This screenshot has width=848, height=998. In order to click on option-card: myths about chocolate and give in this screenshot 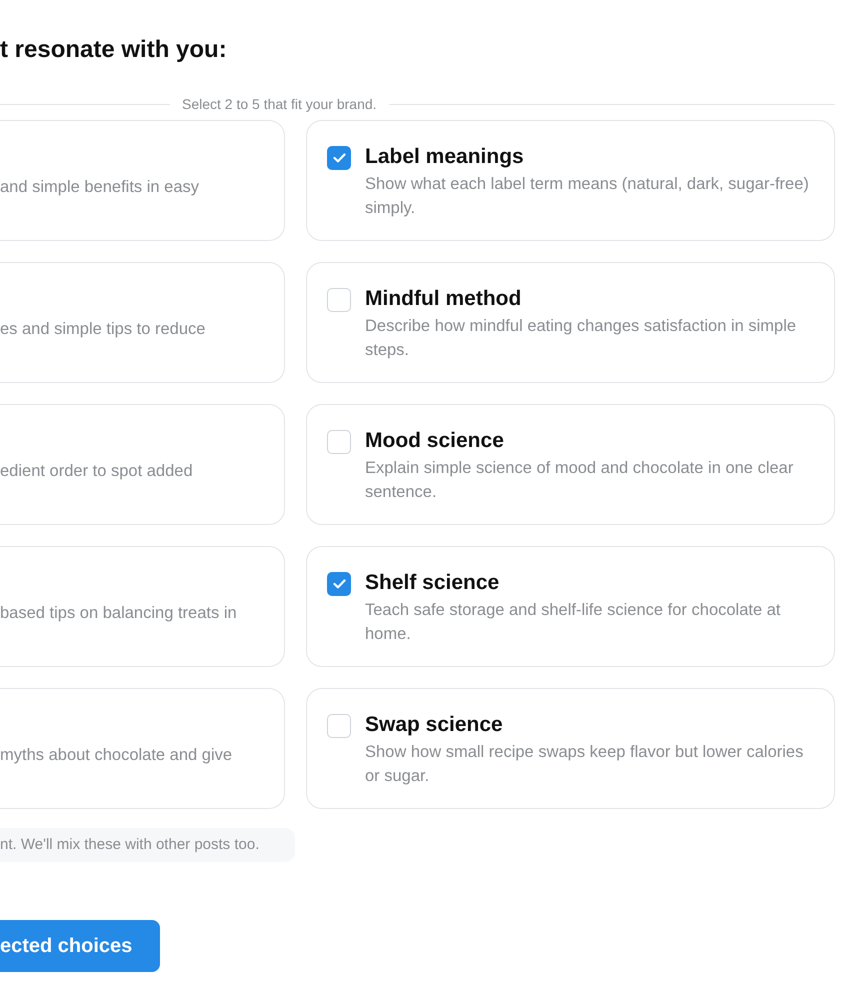, I will do `click(142, 748)`.